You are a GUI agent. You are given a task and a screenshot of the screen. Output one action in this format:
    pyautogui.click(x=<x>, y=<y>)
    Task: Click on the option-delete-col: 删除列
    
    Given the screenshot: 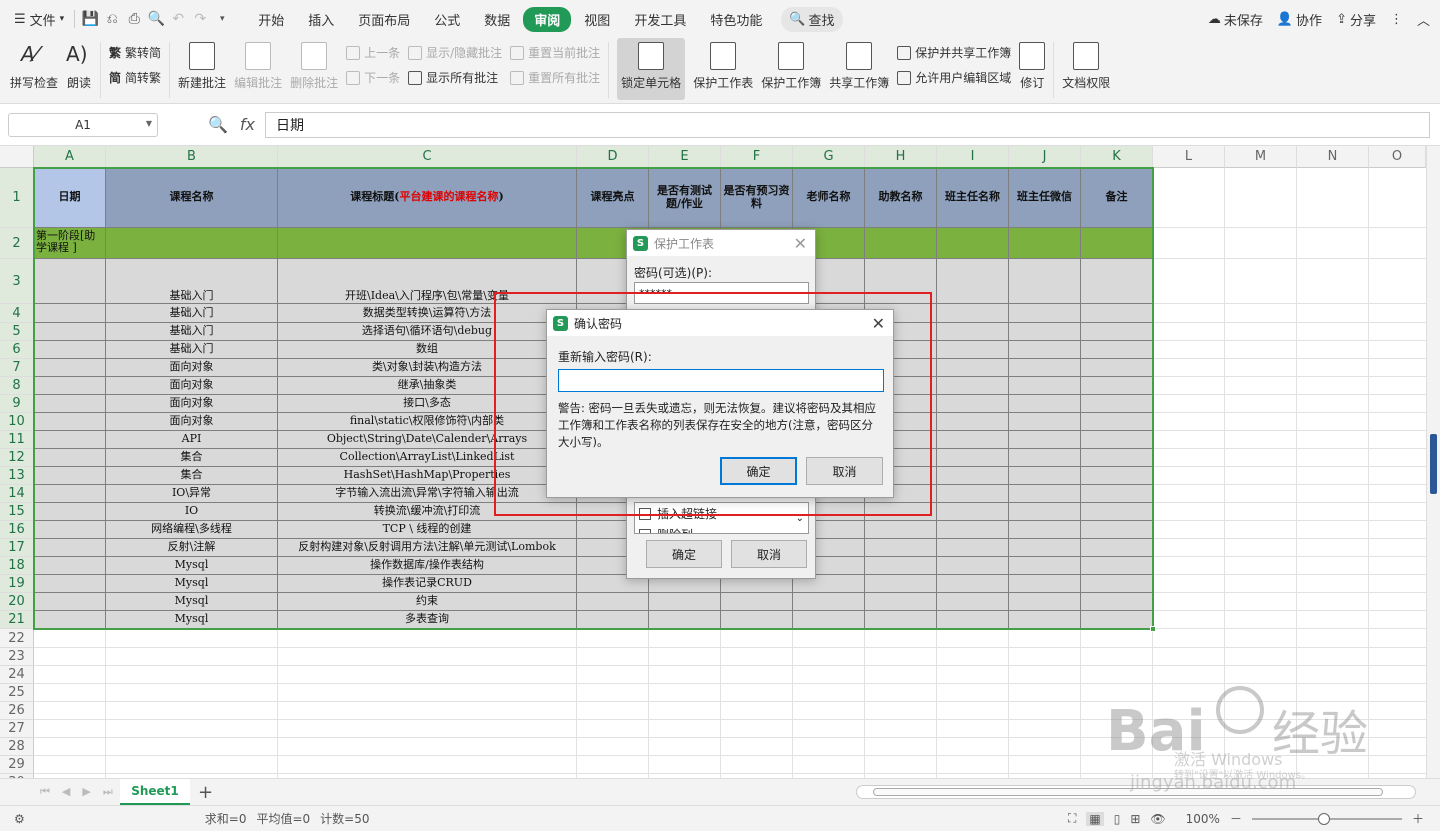 What is the action you would take?
    pyautogui.click(x=721, y=528)
    